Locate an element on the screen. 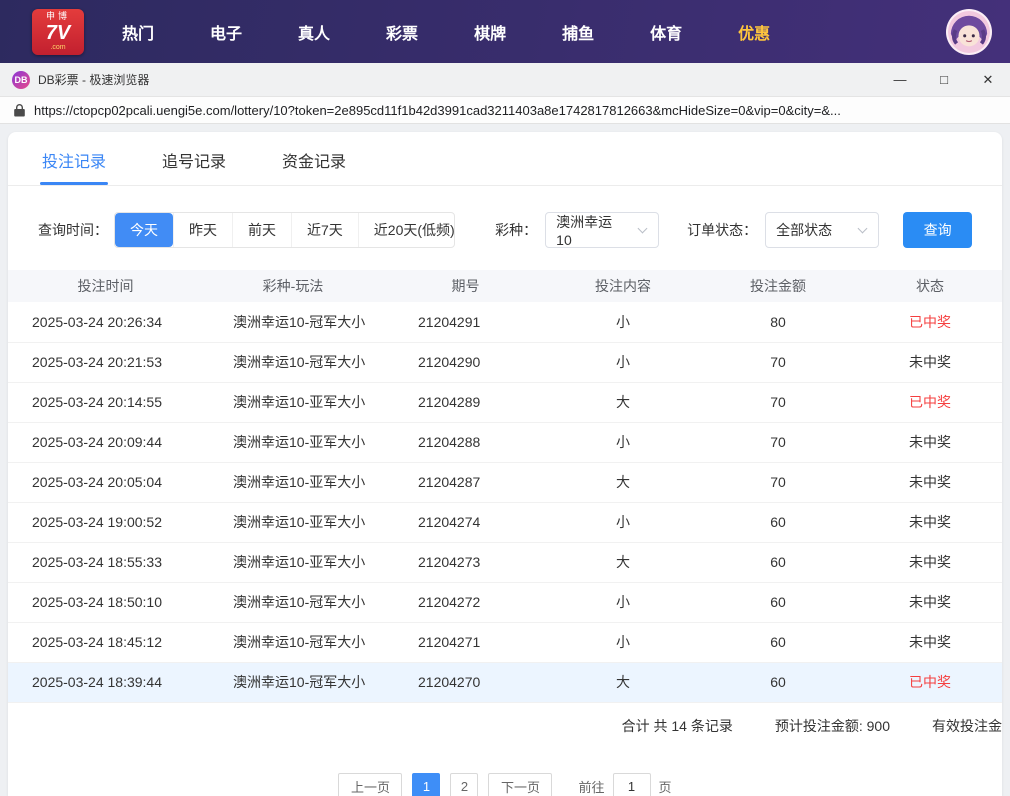  header-bet-content: 投注内容 is located at coordinates (623, 286).